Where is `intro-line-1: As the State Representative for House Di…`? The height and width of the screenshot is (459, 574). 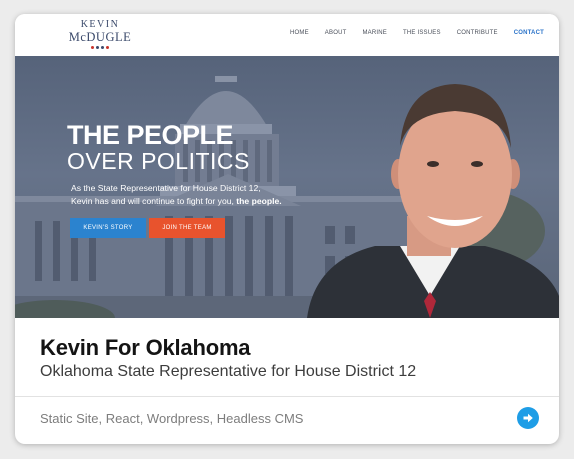
intro-line-1: As the State Representative for House Di… is located at coordinates (166, 188).